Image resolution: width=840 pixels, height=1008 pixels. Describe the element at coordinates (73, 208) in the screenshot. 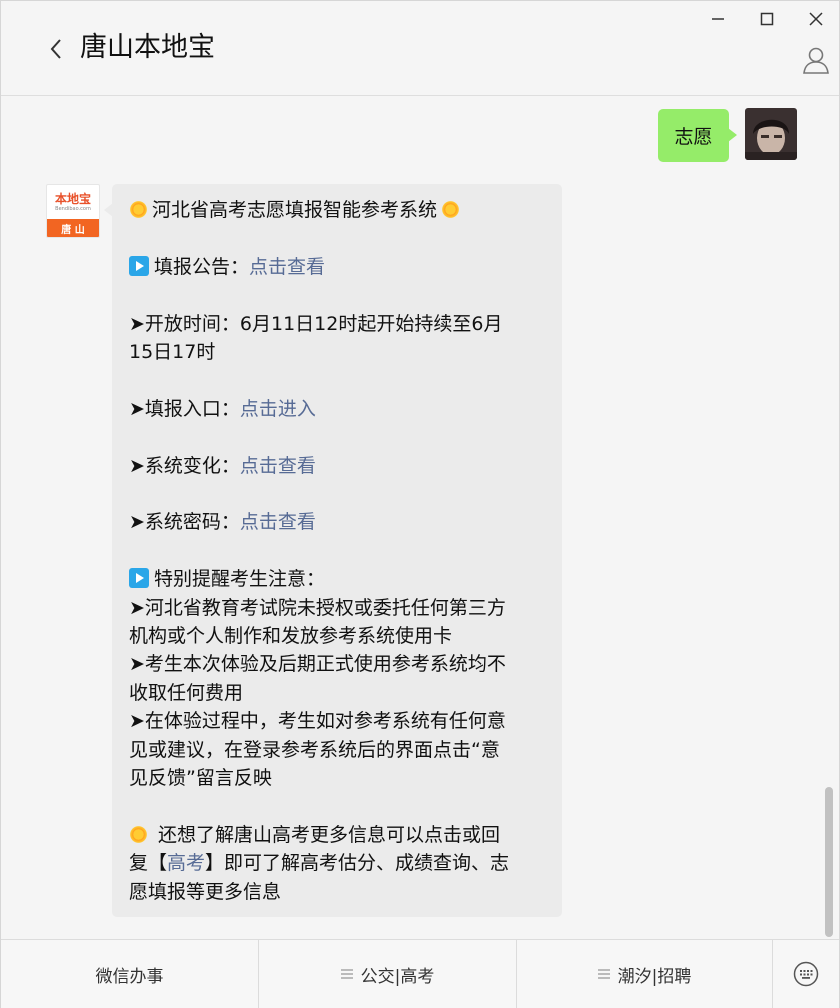

I see `logo-subtext: Bendibao.com` at that location.